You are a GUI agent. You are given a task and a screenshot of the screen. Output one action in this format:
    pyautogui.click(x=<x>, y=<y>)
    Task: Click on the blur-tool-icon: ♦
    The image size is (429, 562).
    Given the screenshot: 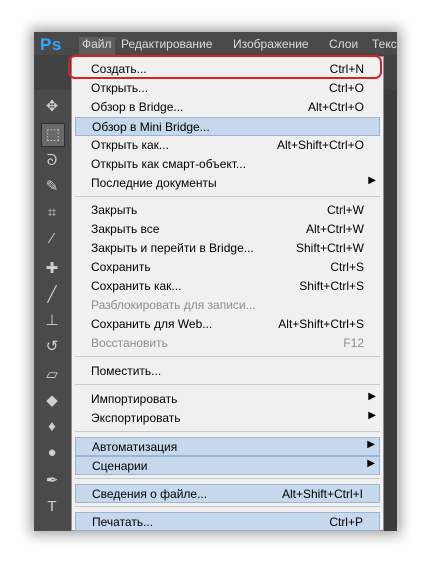 What is the action you would take?
    pyautogui.click(x=52, y=427)
    